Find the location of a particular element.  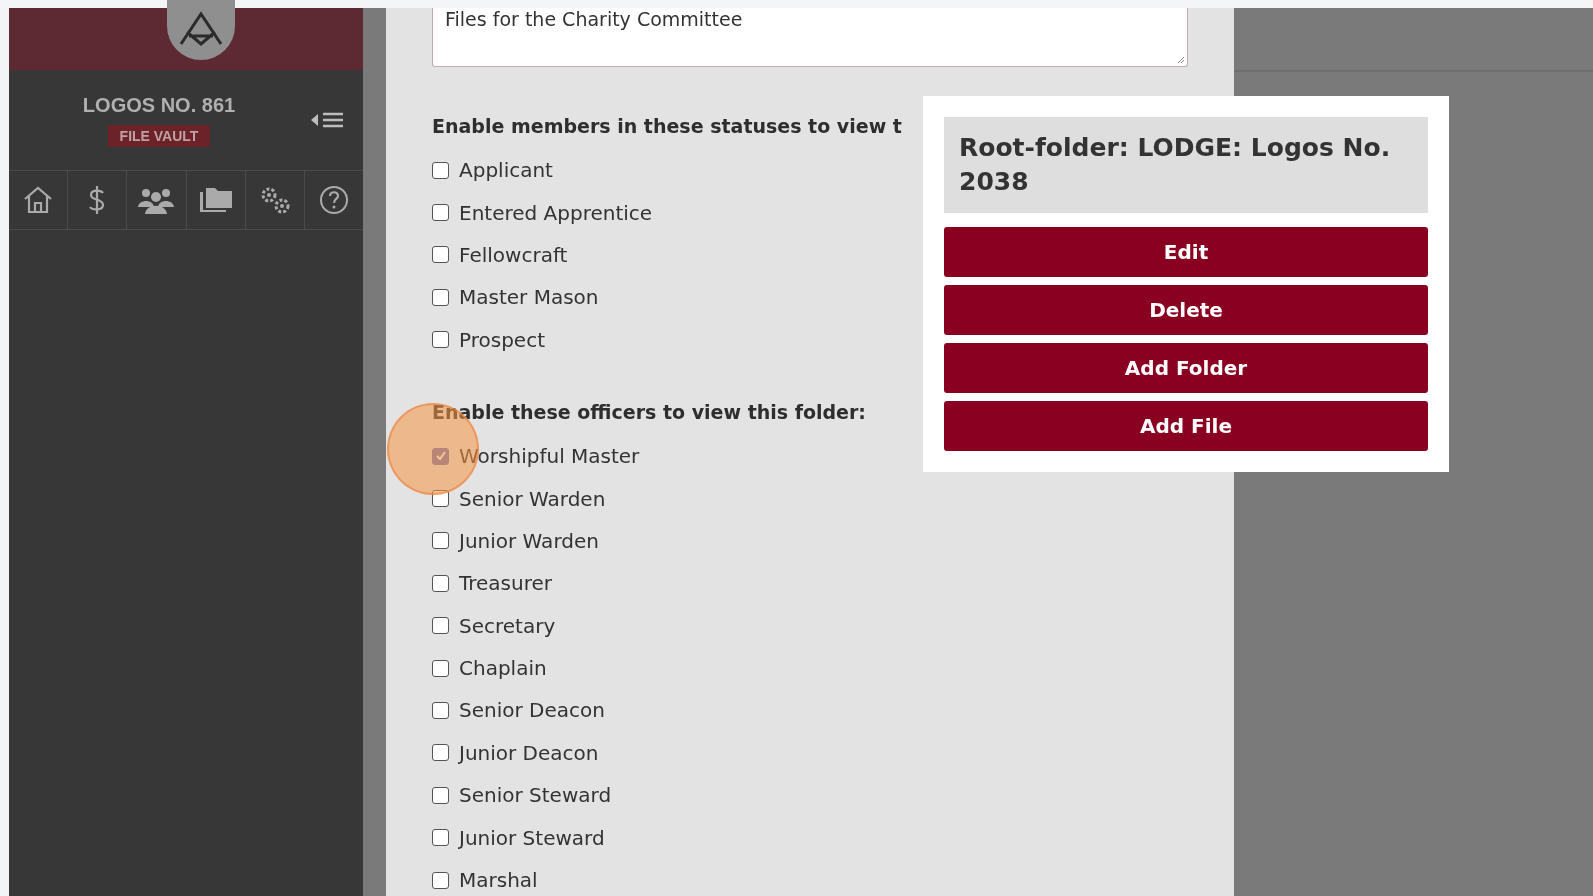

action-button: Add Folder is located at coordinates (1186, 367).